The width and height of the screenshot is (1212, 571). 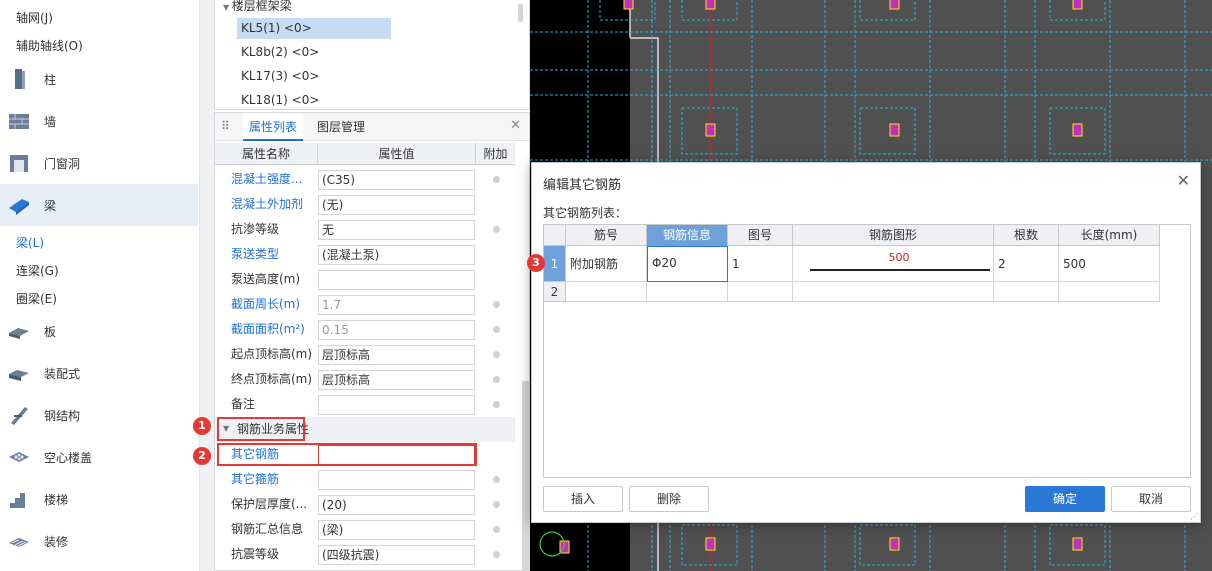 What do you see at coordinates (396, 205) in the screenshot?
I see `property-value: (无)` at bounding box center [396, 205].